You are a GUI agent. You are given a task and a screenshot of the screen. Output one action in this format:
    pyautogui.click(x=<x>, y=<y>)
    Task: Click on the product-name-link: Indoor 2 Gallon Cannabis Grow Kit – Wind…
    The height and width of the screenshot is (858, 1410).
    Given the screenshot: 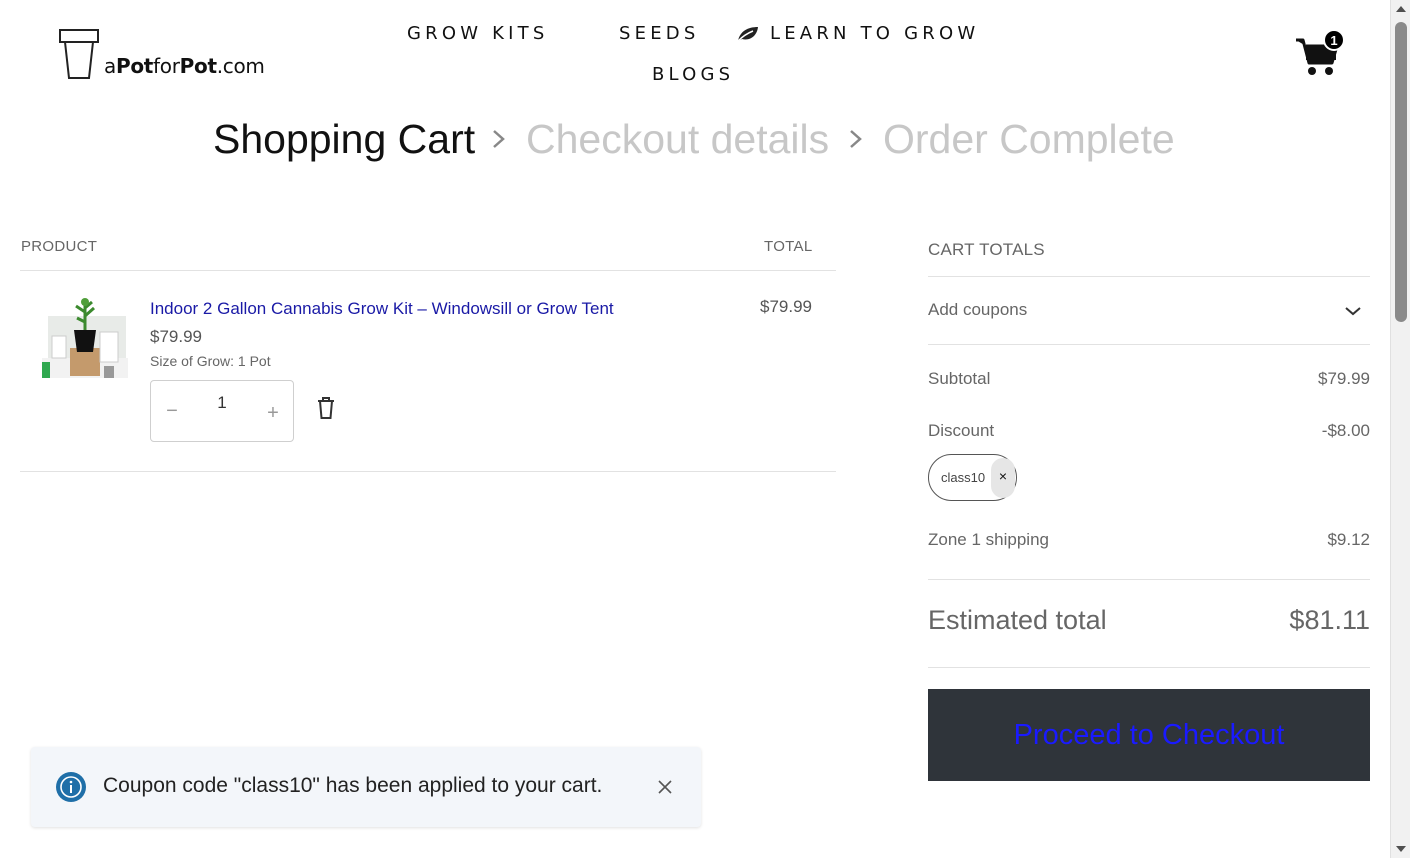 What is the action you would take?
    pyautogui.click(x=382, y=309)
    